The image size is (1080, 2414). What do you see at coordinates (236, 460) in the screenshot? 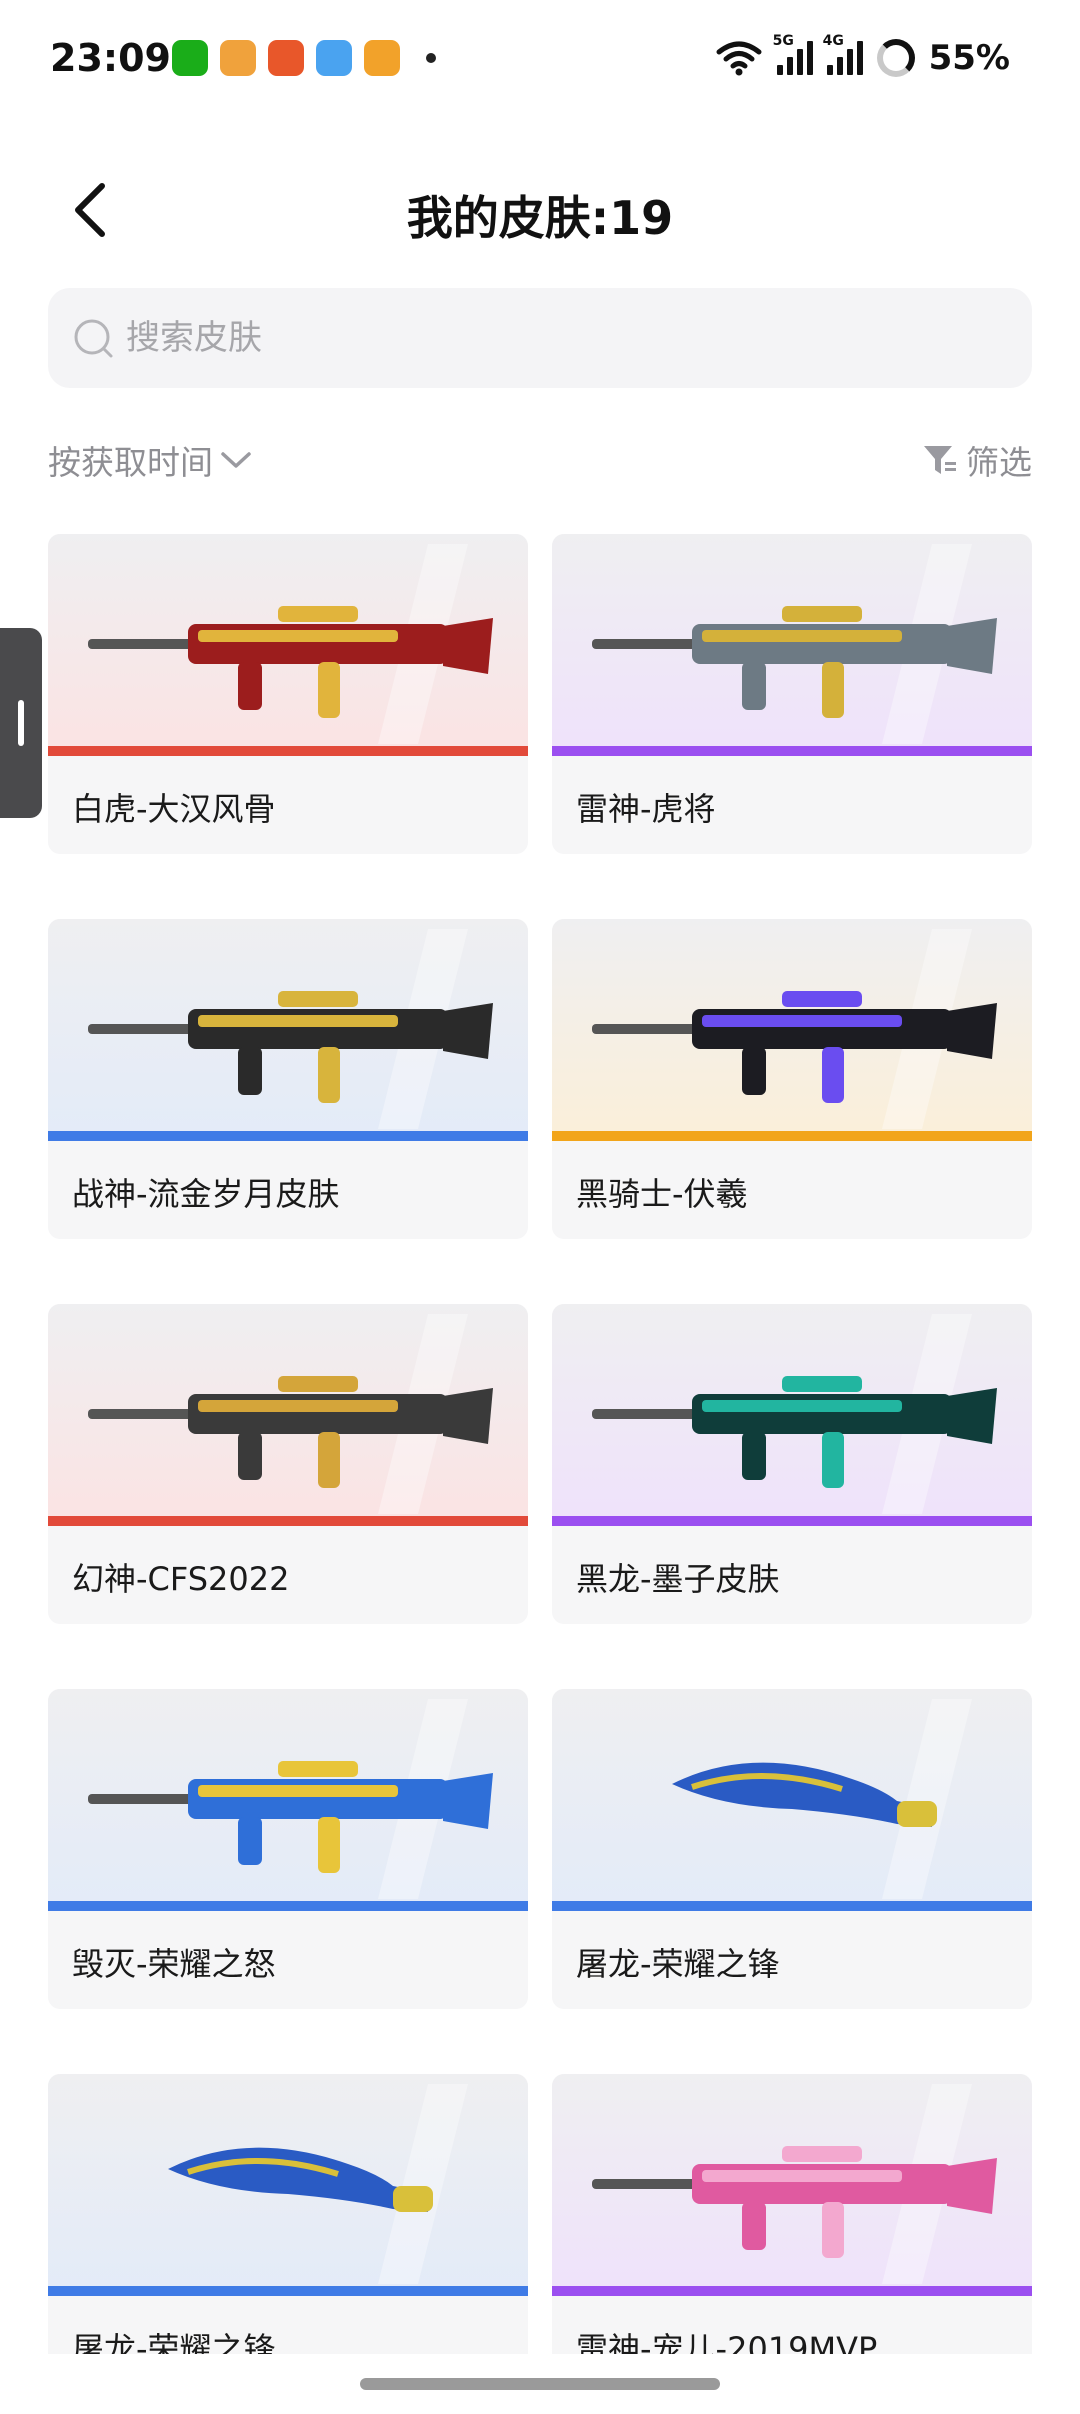
I see `chevron-down-icon` at bounding box center [236, 460].